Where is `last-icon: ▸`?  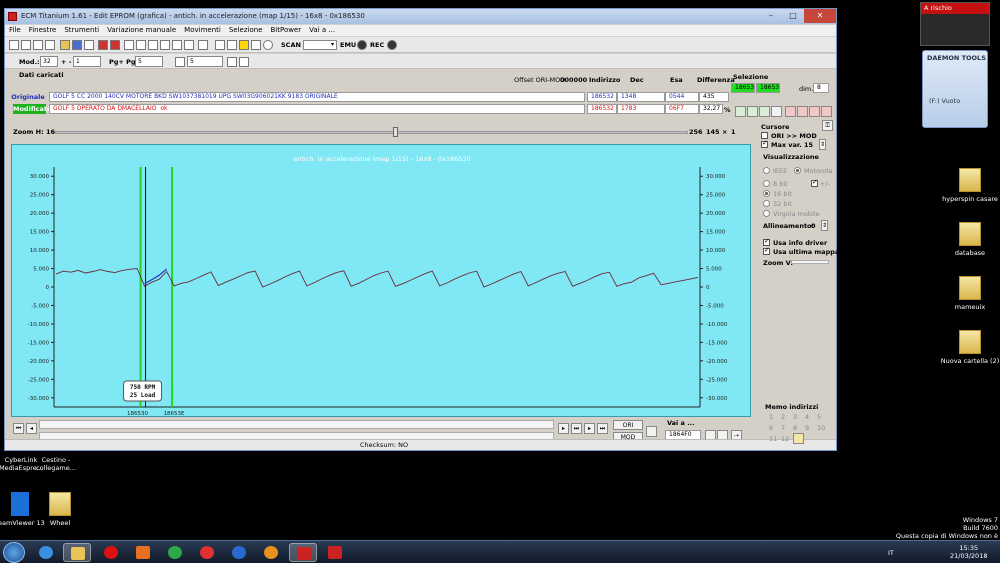 last-icon: ▸ is located at coordinates (589, 428).